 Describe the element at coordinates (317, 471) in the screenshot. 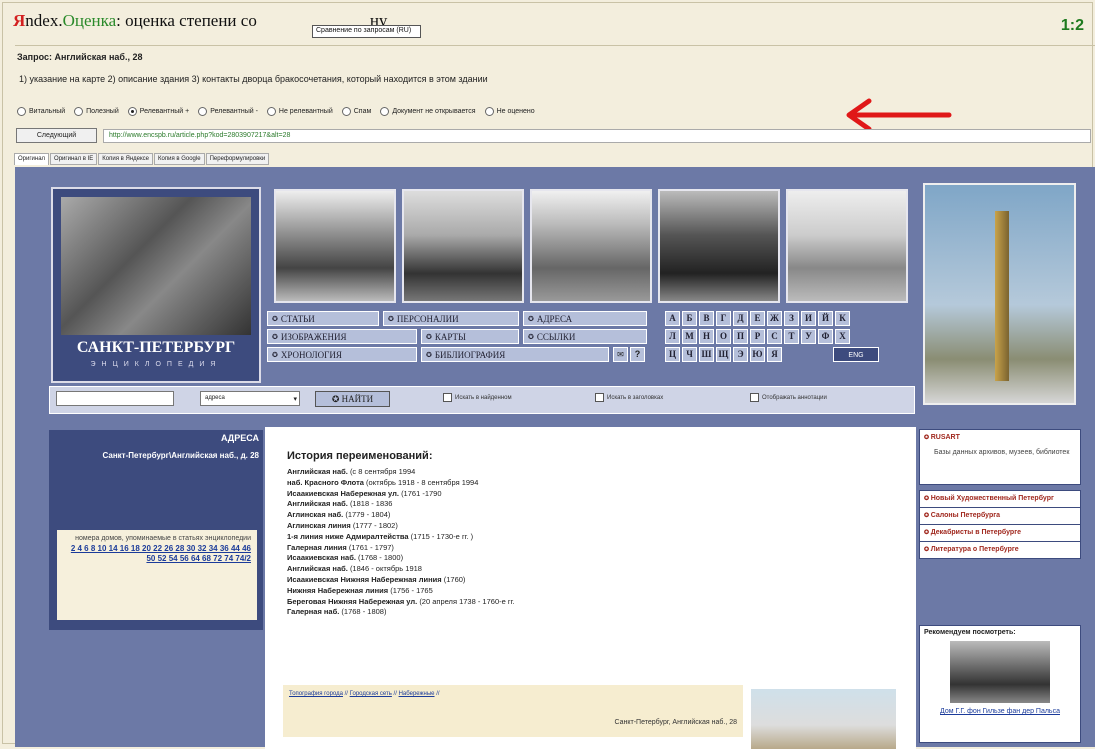

I see `street-name: Английская наб.` at that location.